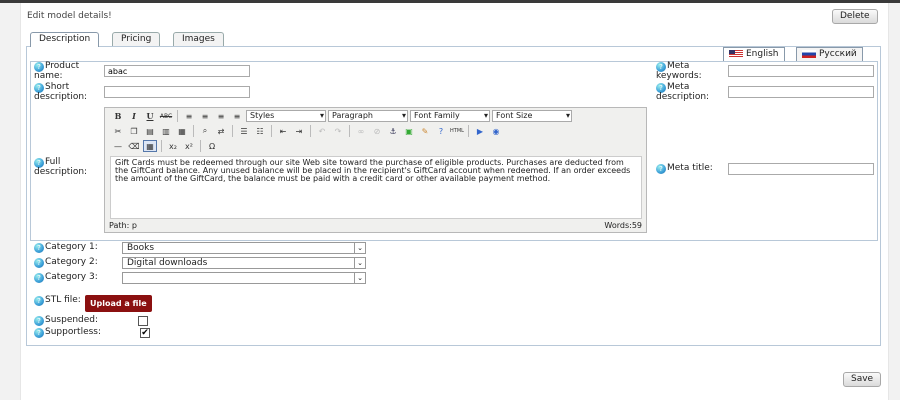 This screenshot has width=900, height=400. Describe the element at coordinates (63, 300) in the screenshot. I see `label-text: STL file:` at that location.